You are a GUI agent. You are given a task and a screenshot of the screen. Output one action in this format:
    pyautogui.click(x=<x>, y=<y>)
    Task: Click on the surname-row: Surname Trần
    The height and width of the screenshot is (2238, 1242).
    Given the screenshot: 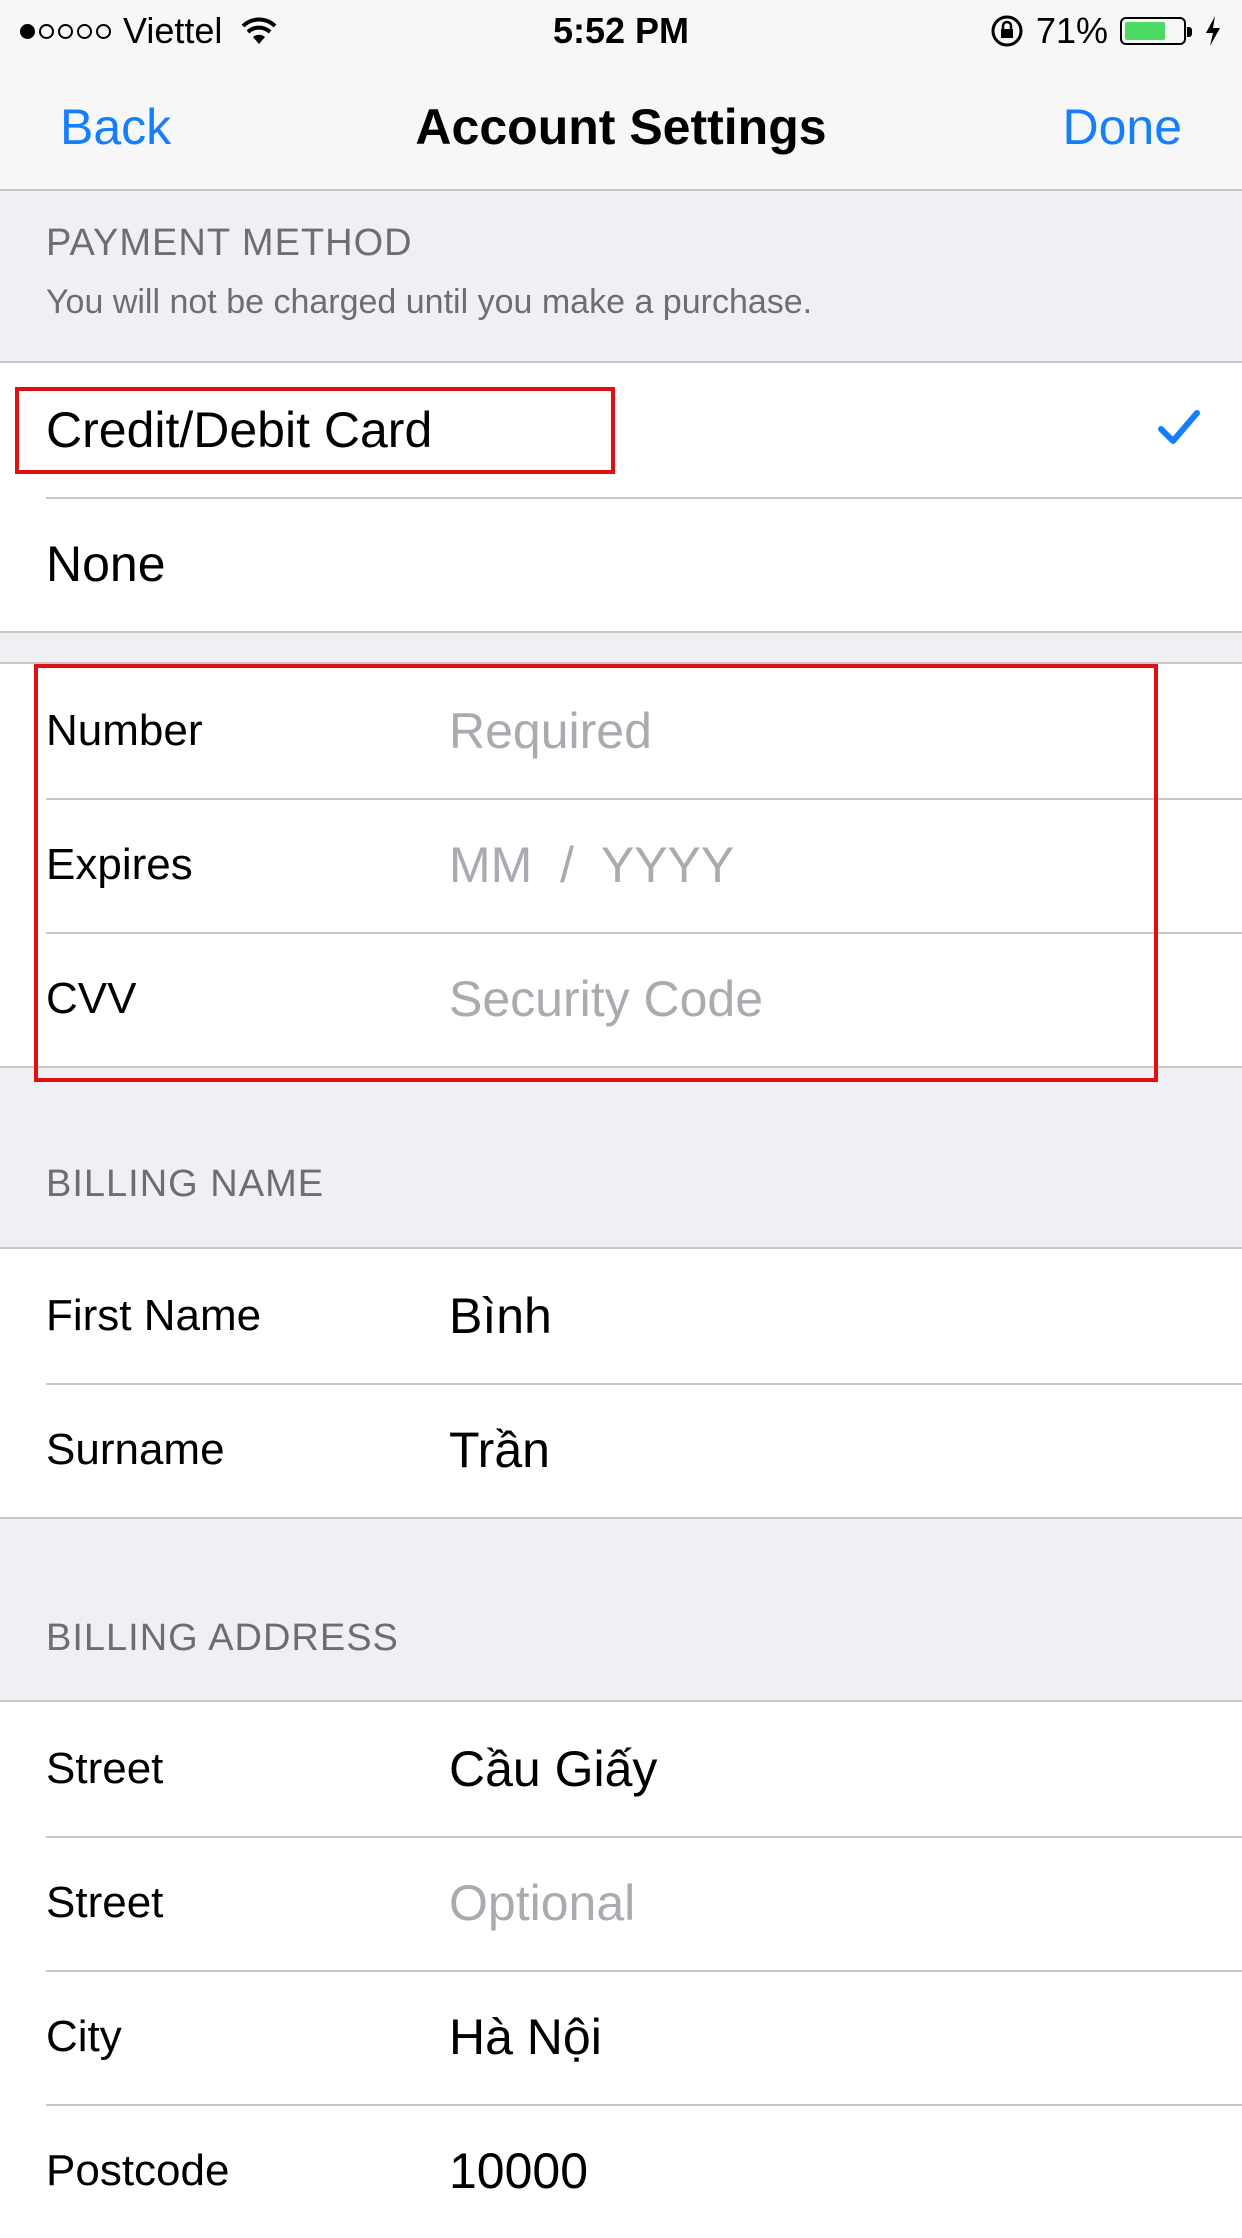 What is the action you would take?
    pyautogui.click(x=621, y=1450)
    